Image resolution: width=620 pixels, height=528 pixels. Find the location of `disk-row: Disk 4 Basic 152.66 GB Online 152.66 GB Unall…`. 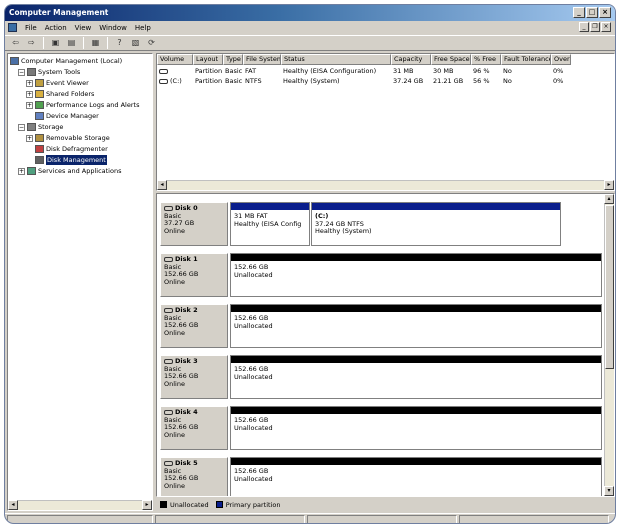

disk-row: Disk 4 Basic 152.66 GB Online 152.66 GB Unall… is located at coordinates (382, 428).